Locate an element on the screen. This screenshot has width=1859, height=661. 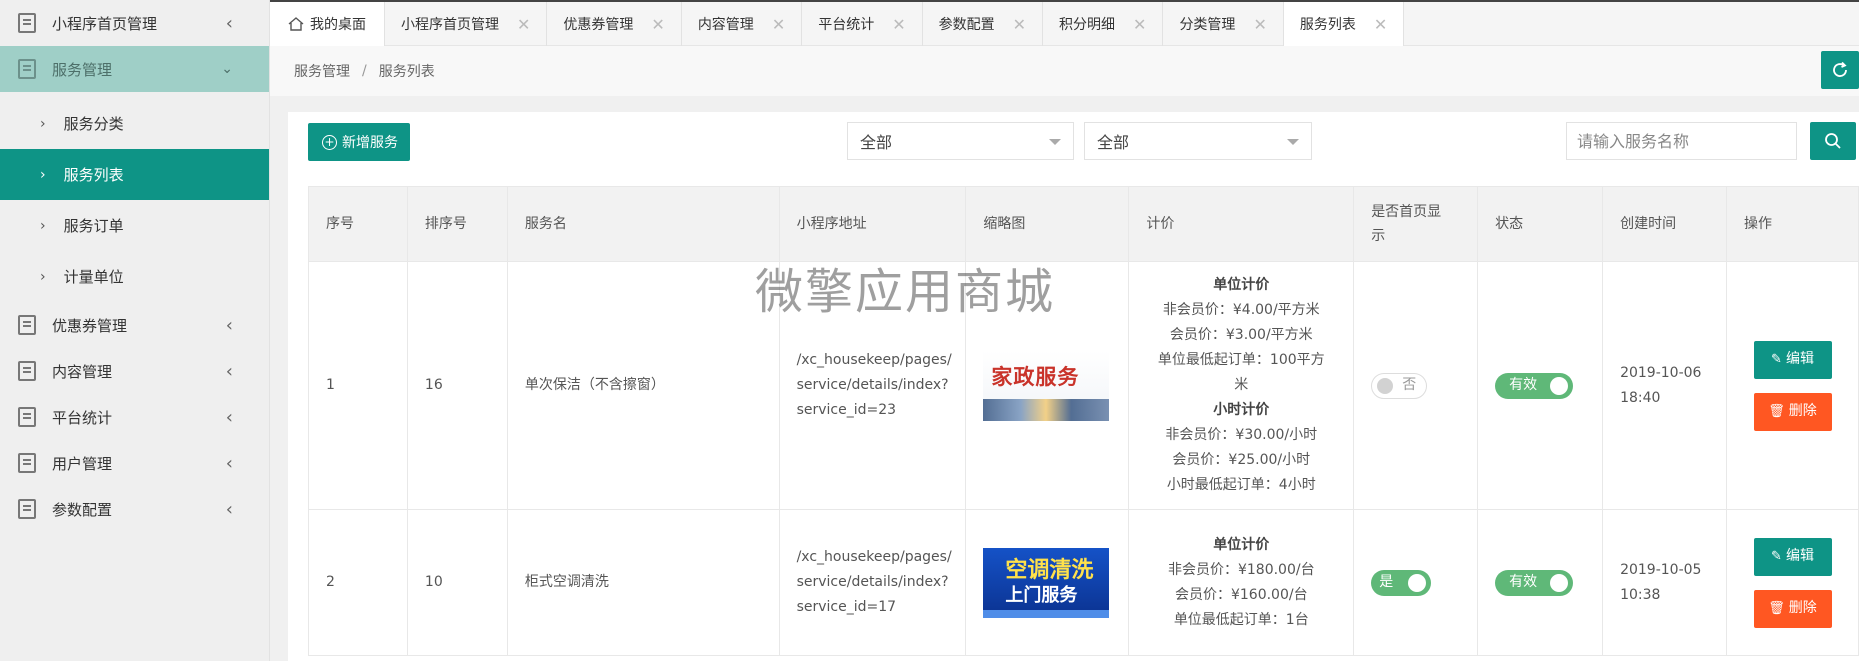
tab-label: 小程序首页管理 is located at coordinates (450, 25).